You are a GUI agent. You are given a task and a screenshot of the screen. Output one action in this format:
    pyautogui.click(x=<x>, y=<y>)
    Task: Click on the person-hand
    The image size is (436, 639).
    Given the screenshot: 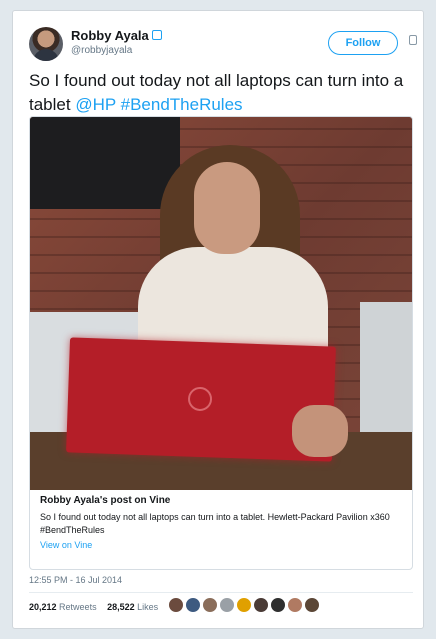 What is the action you would take?
    pyautogui.click(x=320, y=431)
    